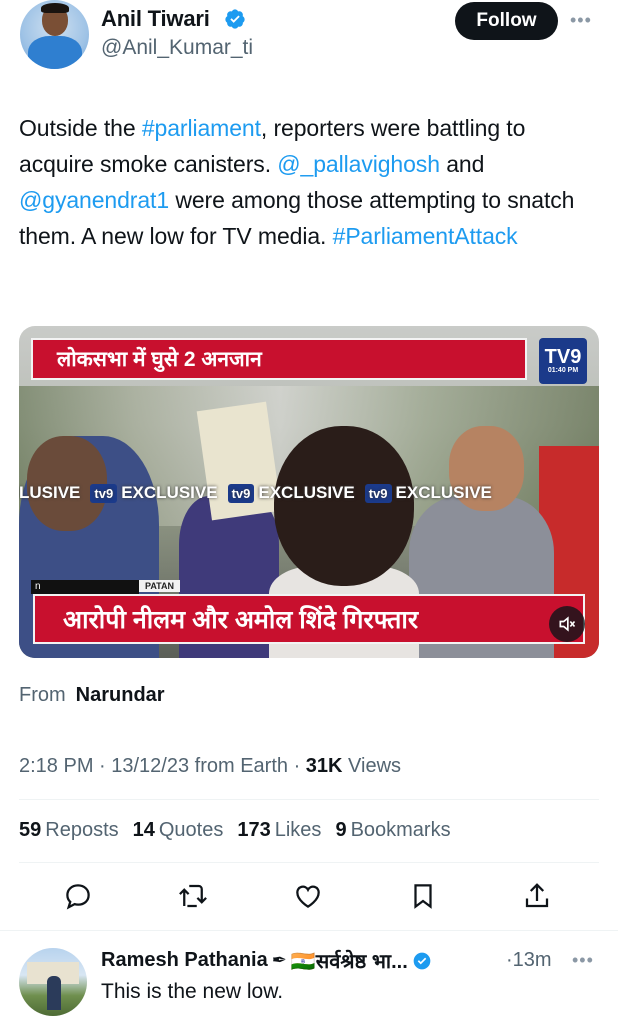 The height and width of the screenshot is (1024, 618). I want to click on author-name: Anil Tiwari, so click(155, 19).